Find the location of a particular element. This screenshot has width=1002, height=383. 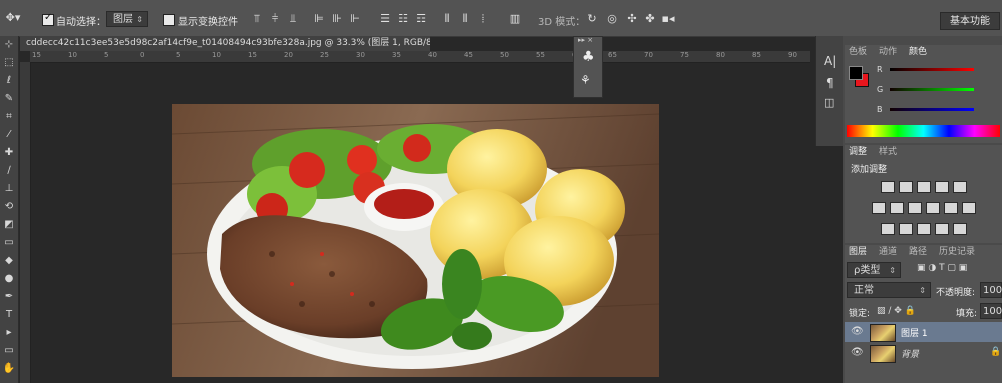

align-bottom-icon: ⫫ is located at coordinates (293, 19).